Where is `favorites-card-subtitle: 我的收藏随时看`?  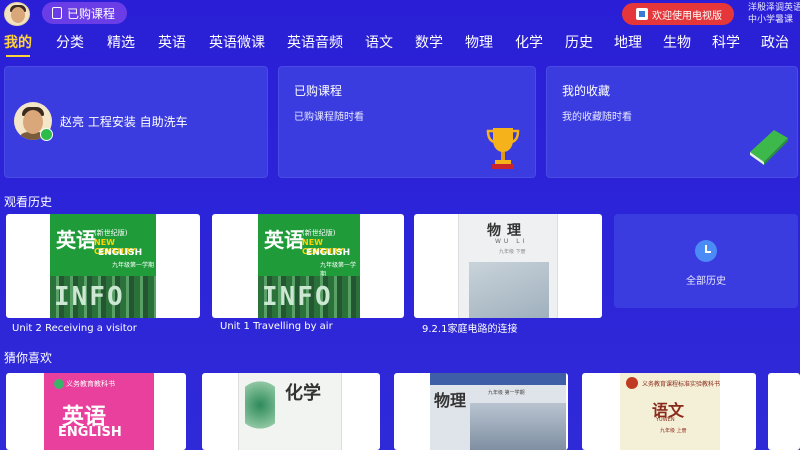
favorites-card-subtitle: 我的收藏随时看 is located at coordinates (597, 117).